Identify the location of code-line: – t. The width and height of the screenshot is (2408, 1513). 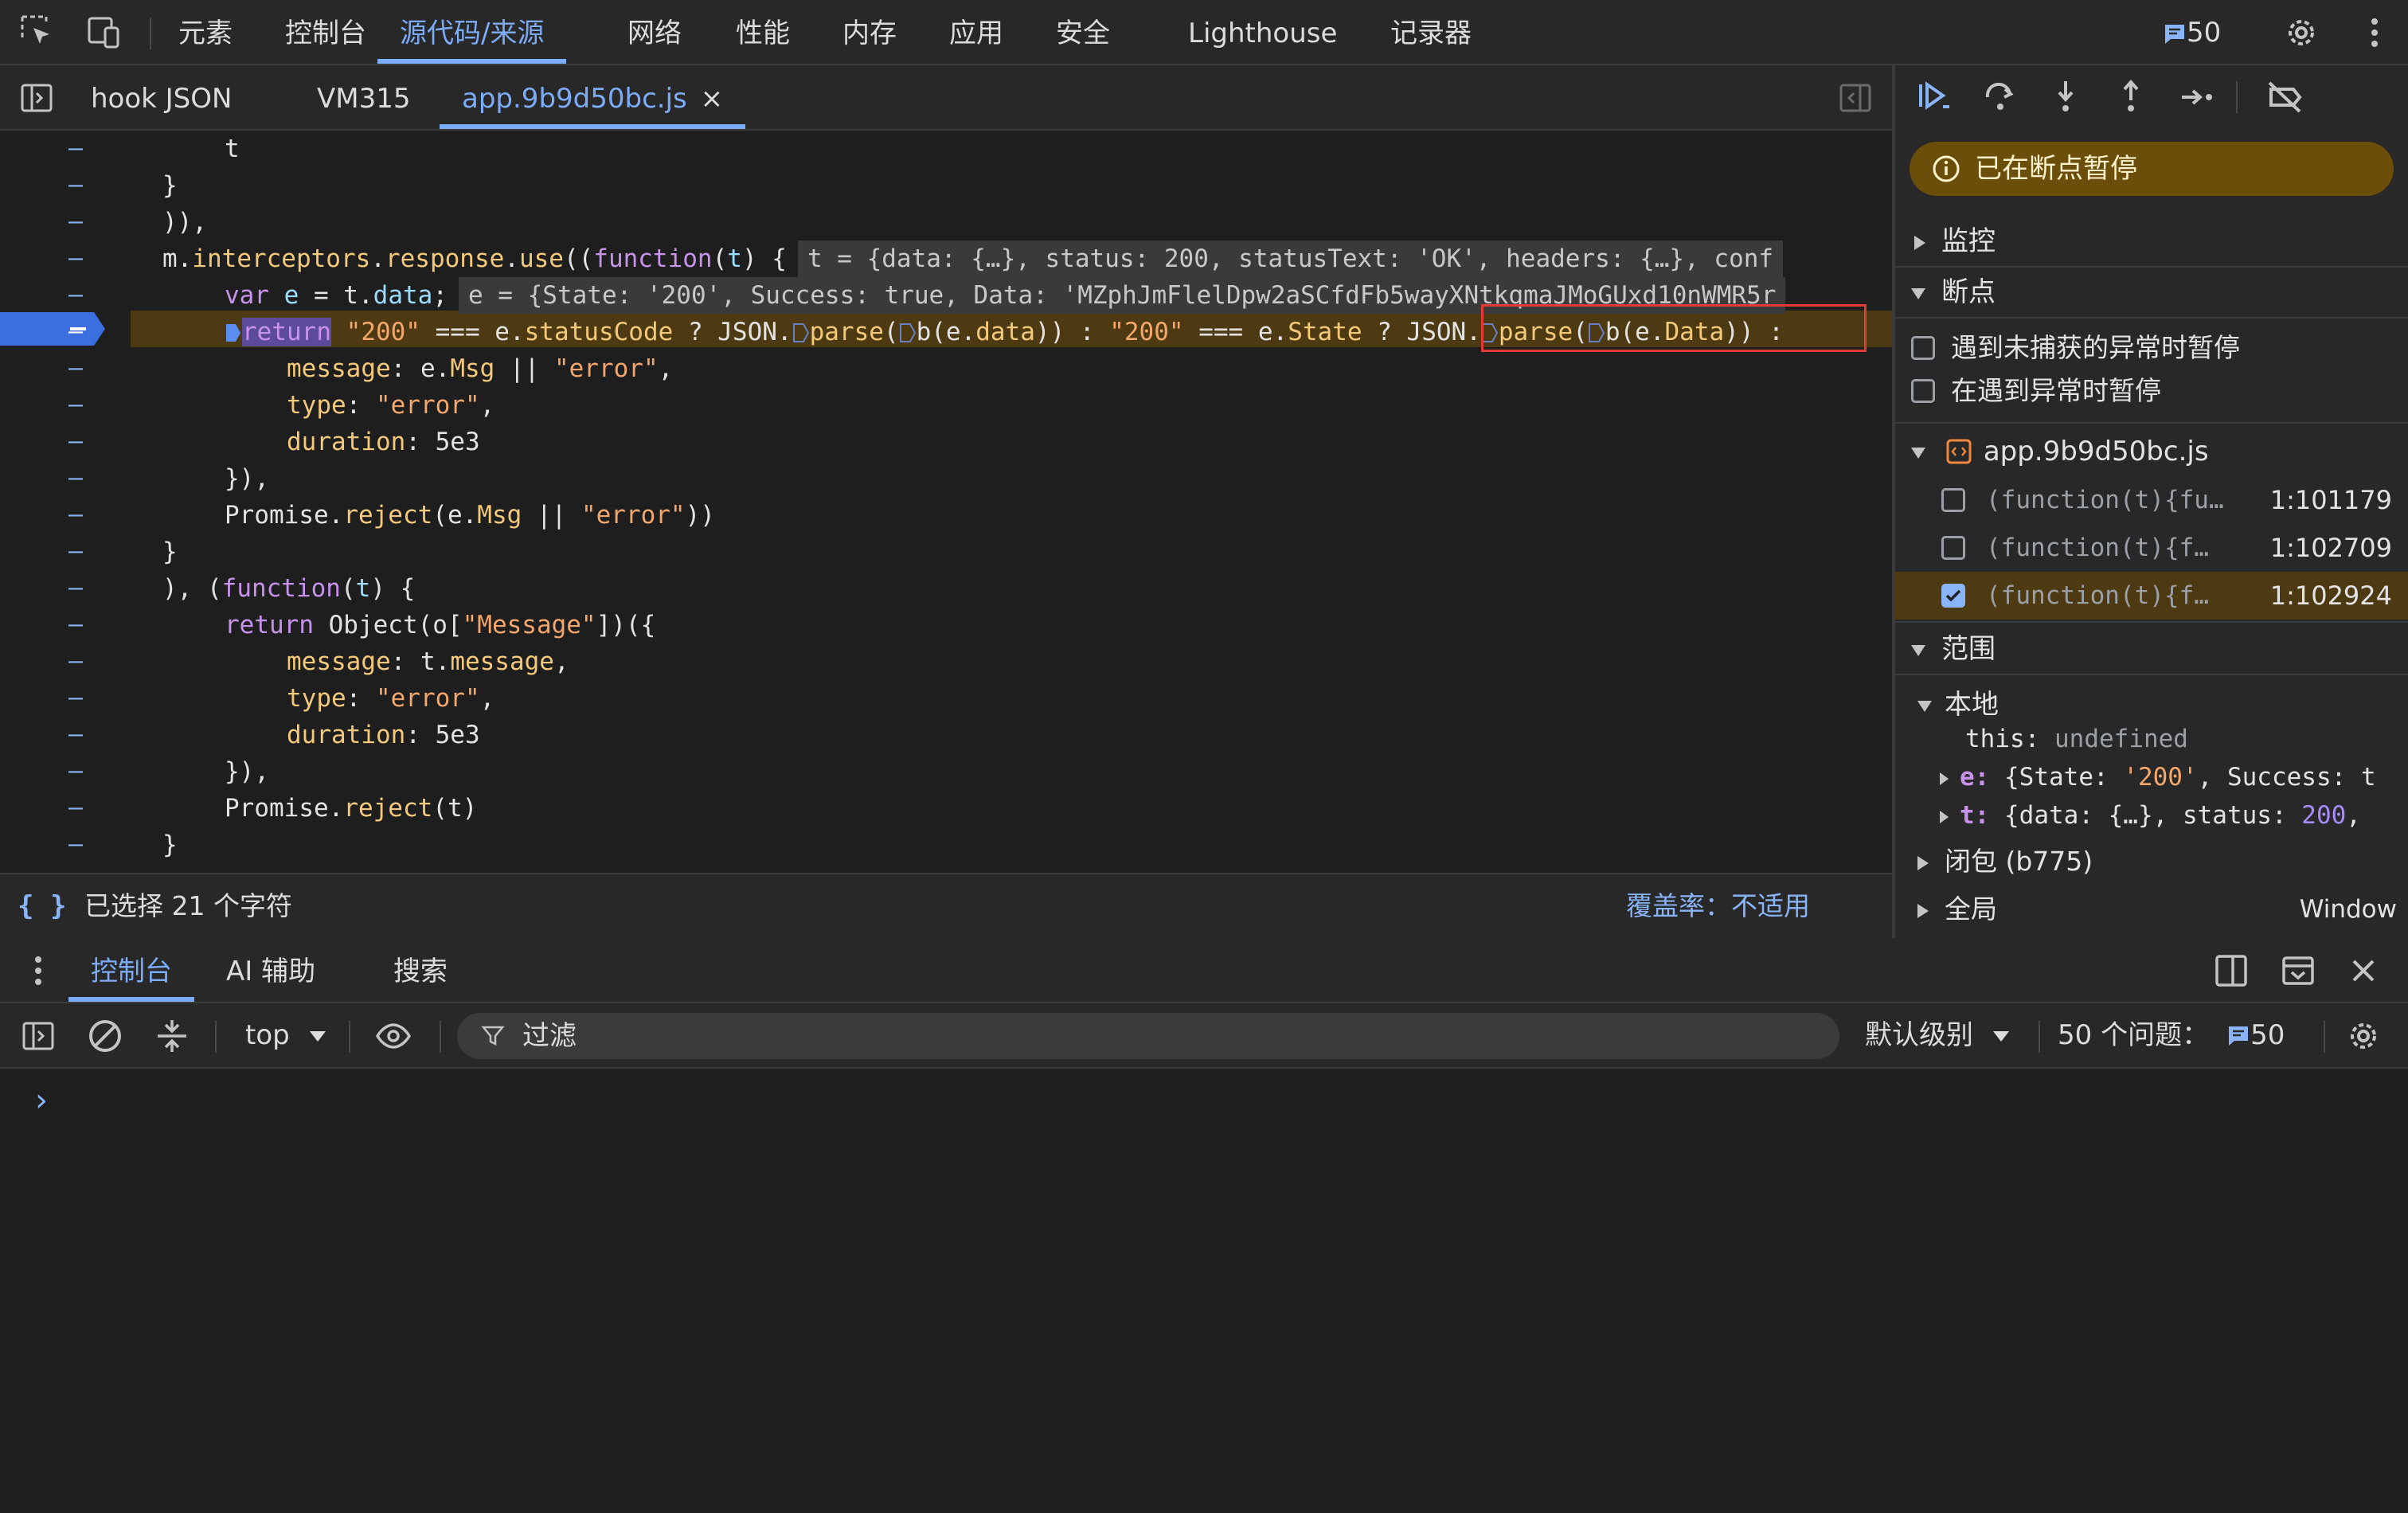
(154, 149).